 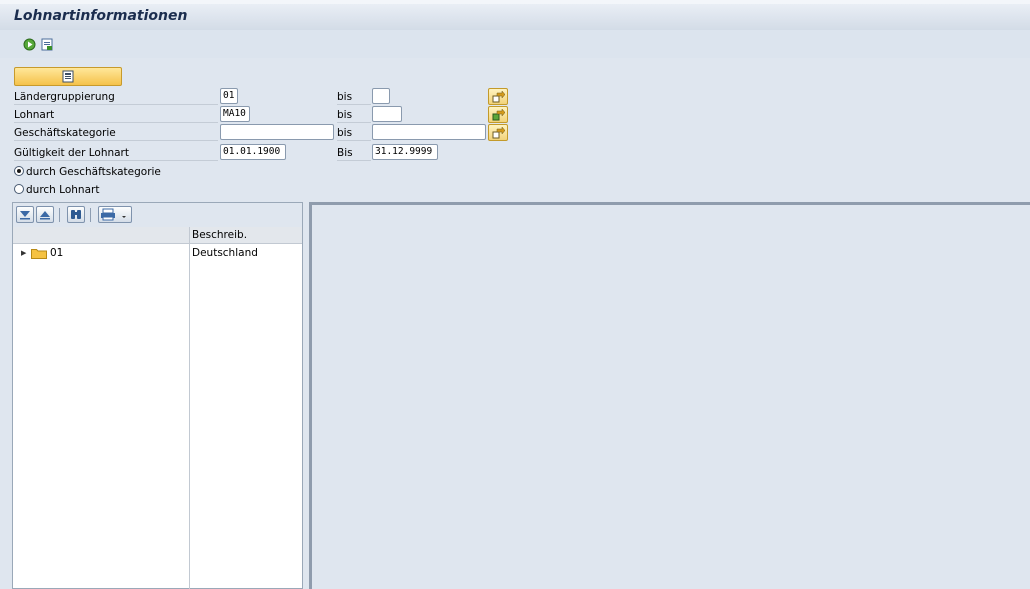 What do you see at coordinates (387, 114) in the screenshot?
I see `lohnart-to-field` at bounding box center [387, 114].